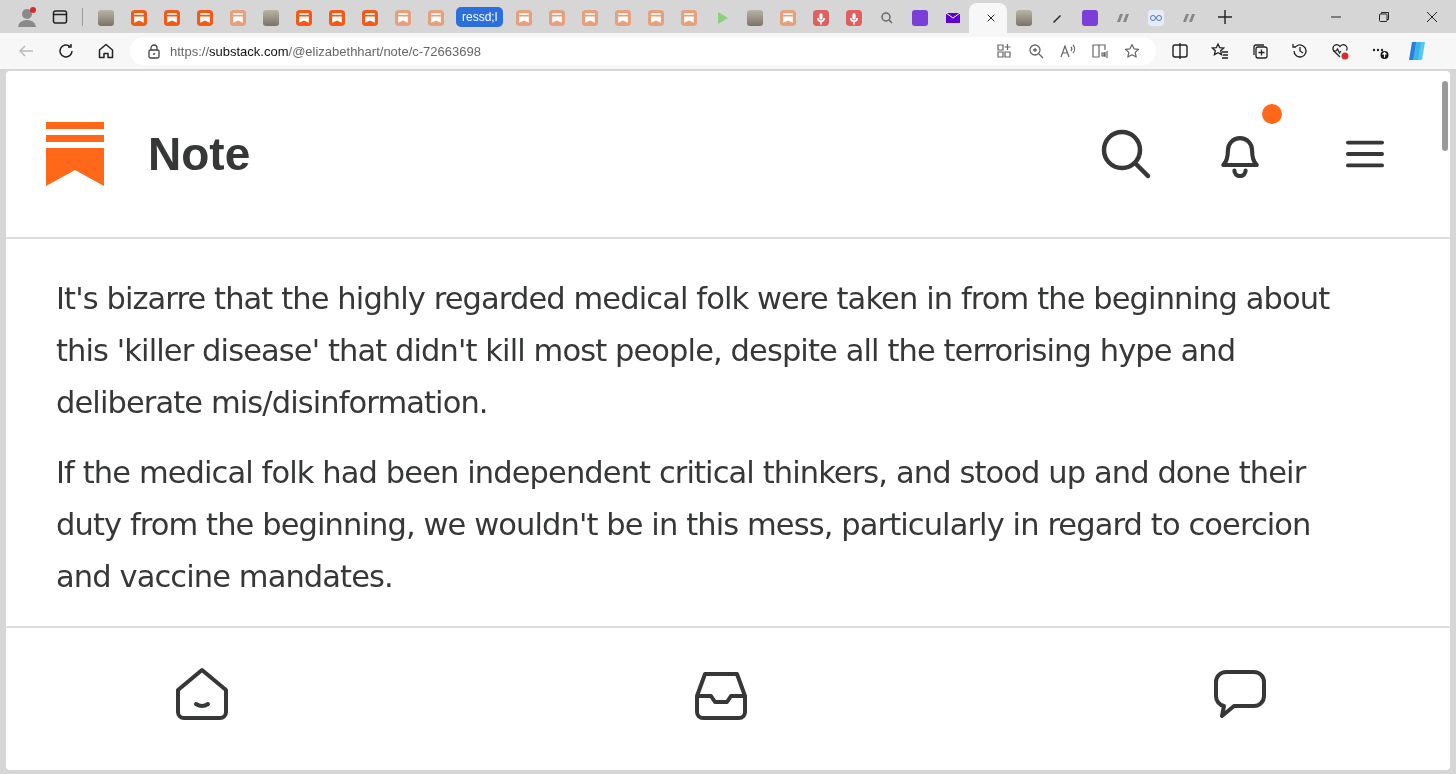  What do you see at coordinates (1004, 51) in the screenshot?
I see `app-grid-icon` at bounding box center [1004, 51].